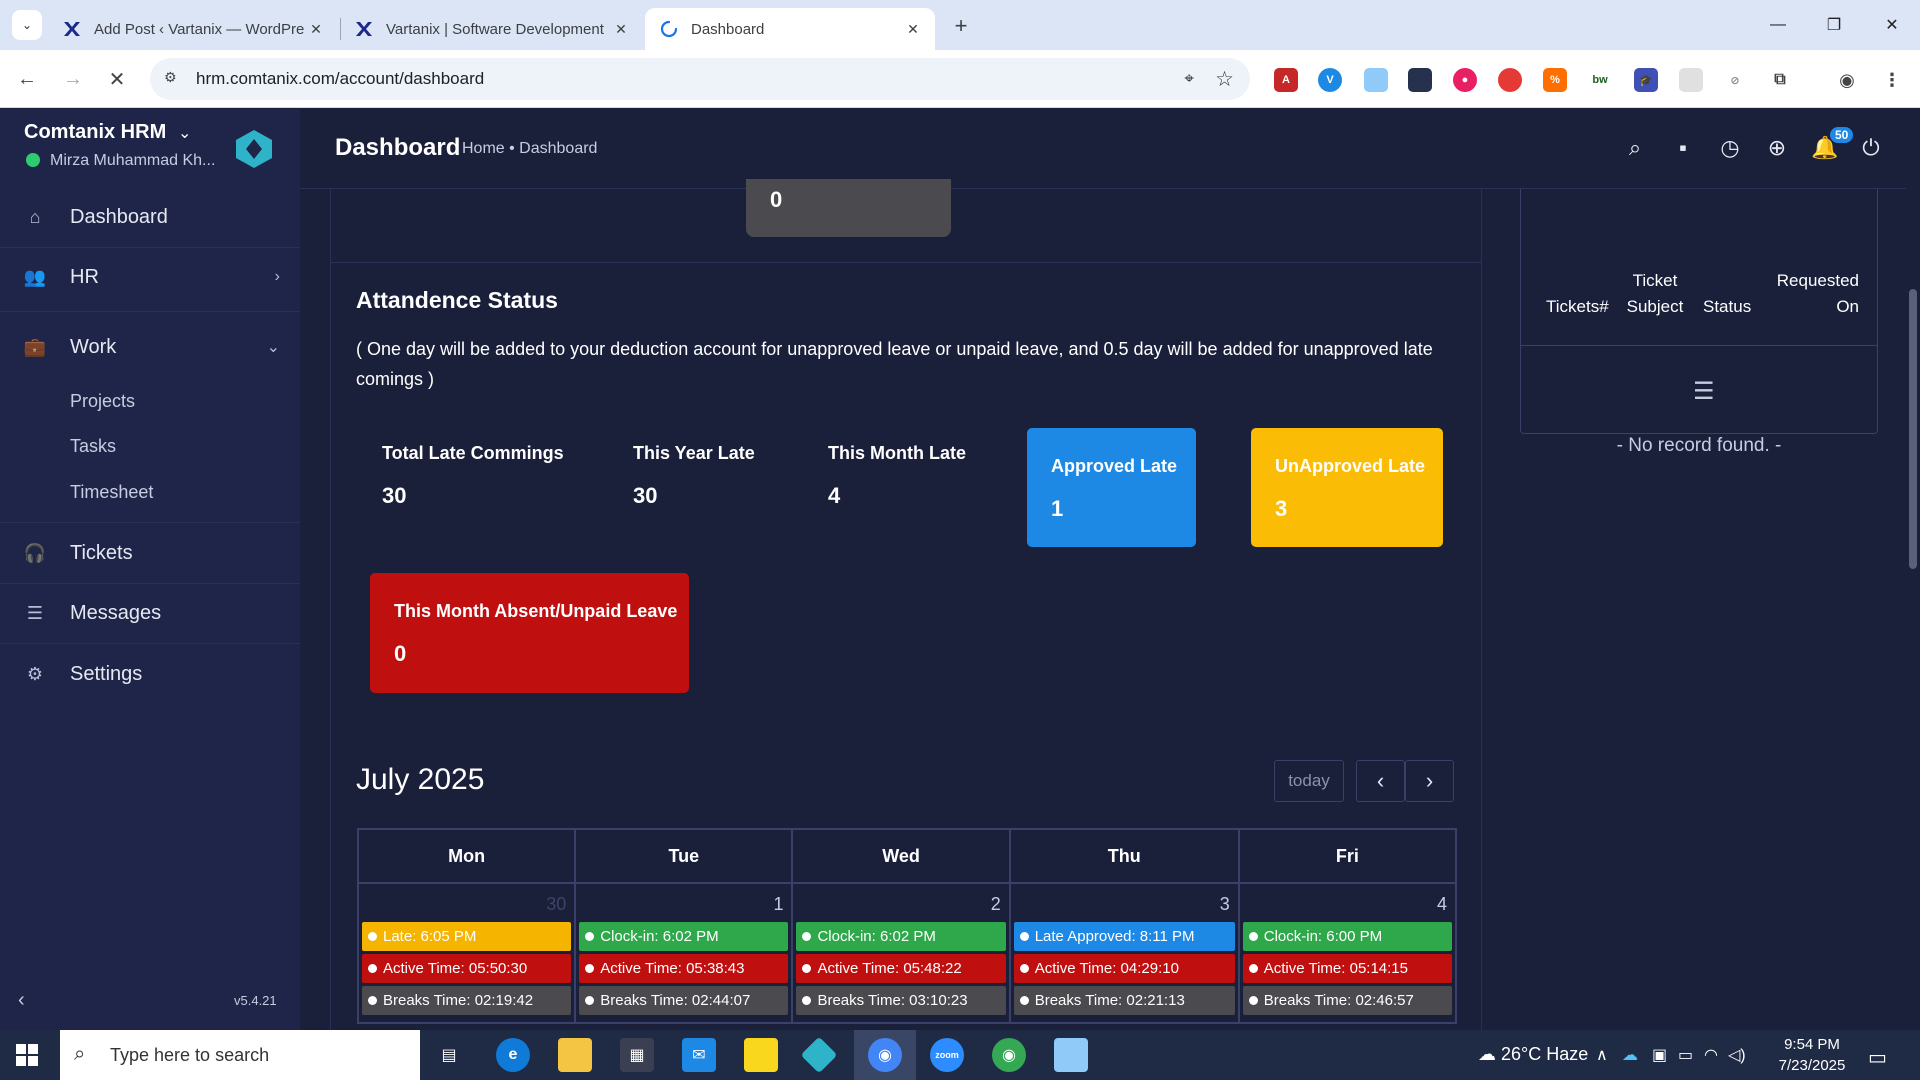 Image resolution: width=1920 pixels, height=1080 pixels. I want to click on sidebar-item-dashboard: ⌂ Dashboard, so click(150, 217).